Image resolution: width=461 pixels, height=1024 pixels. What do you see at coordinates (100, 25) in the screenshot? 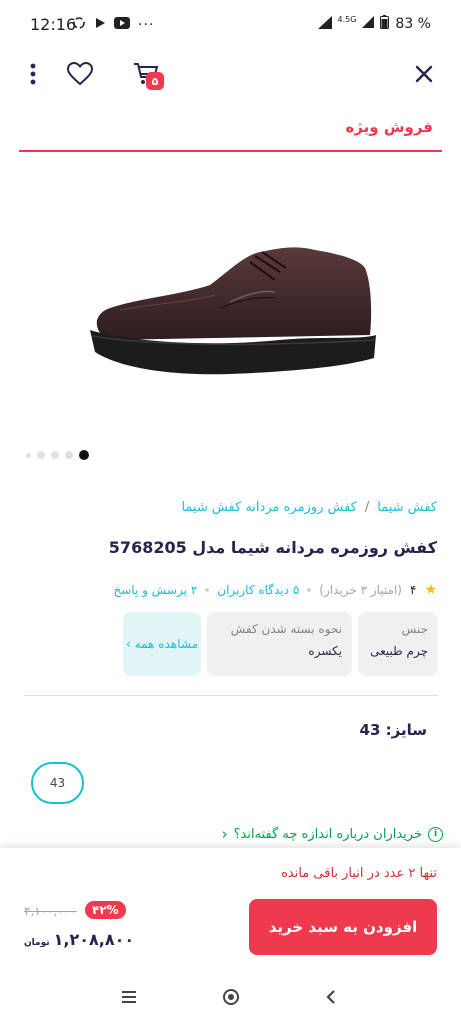
I see `play-icon` at bounding box center [100, 25].